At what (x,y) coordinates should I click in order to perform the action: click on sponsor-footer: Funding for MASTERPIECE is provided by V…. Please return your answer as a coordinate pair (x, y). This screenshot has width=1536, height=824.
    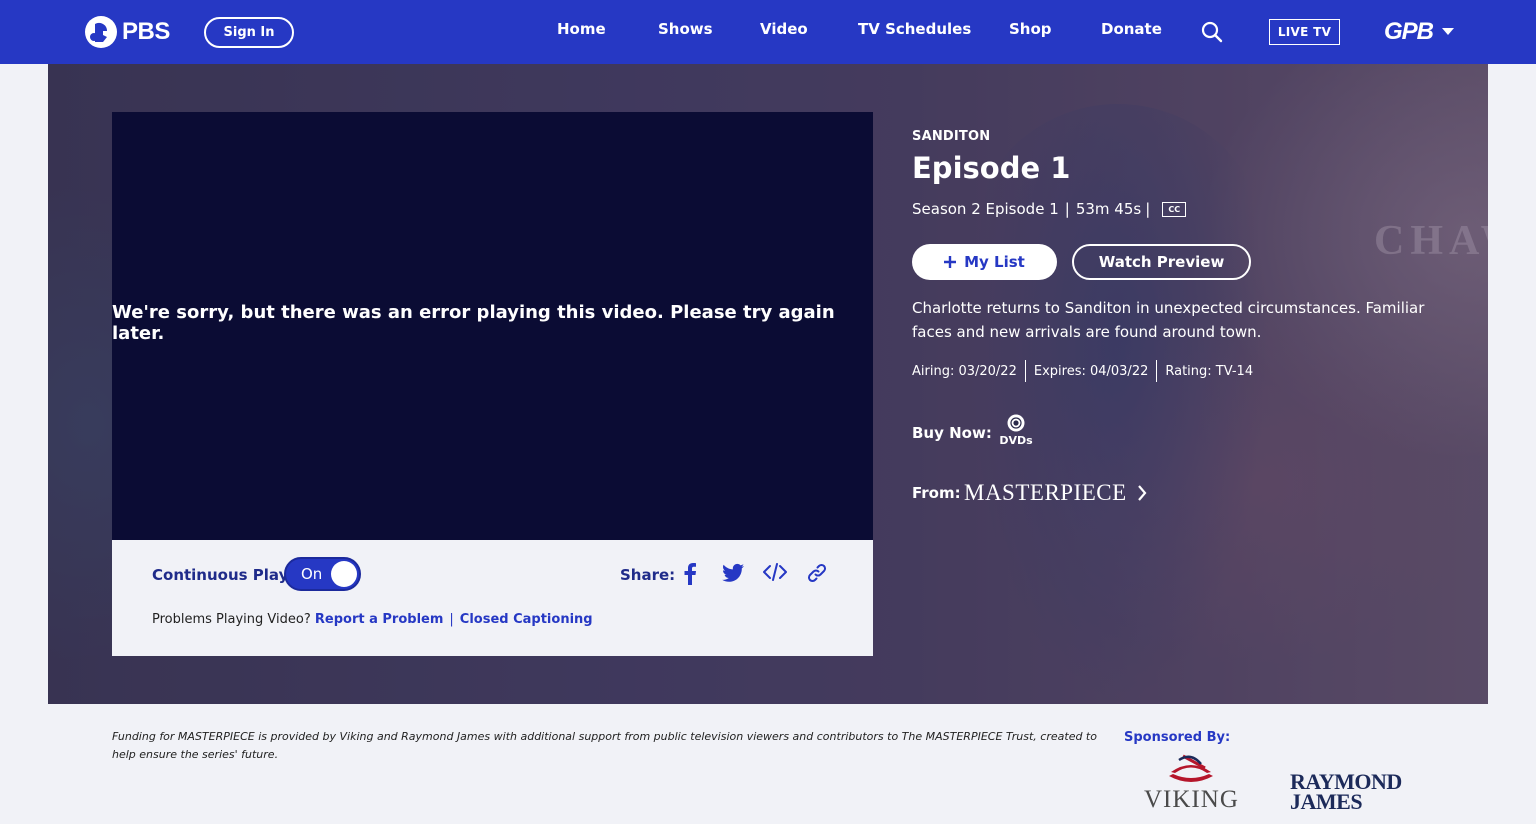
    Looking at the image, I should click on (768, 764).